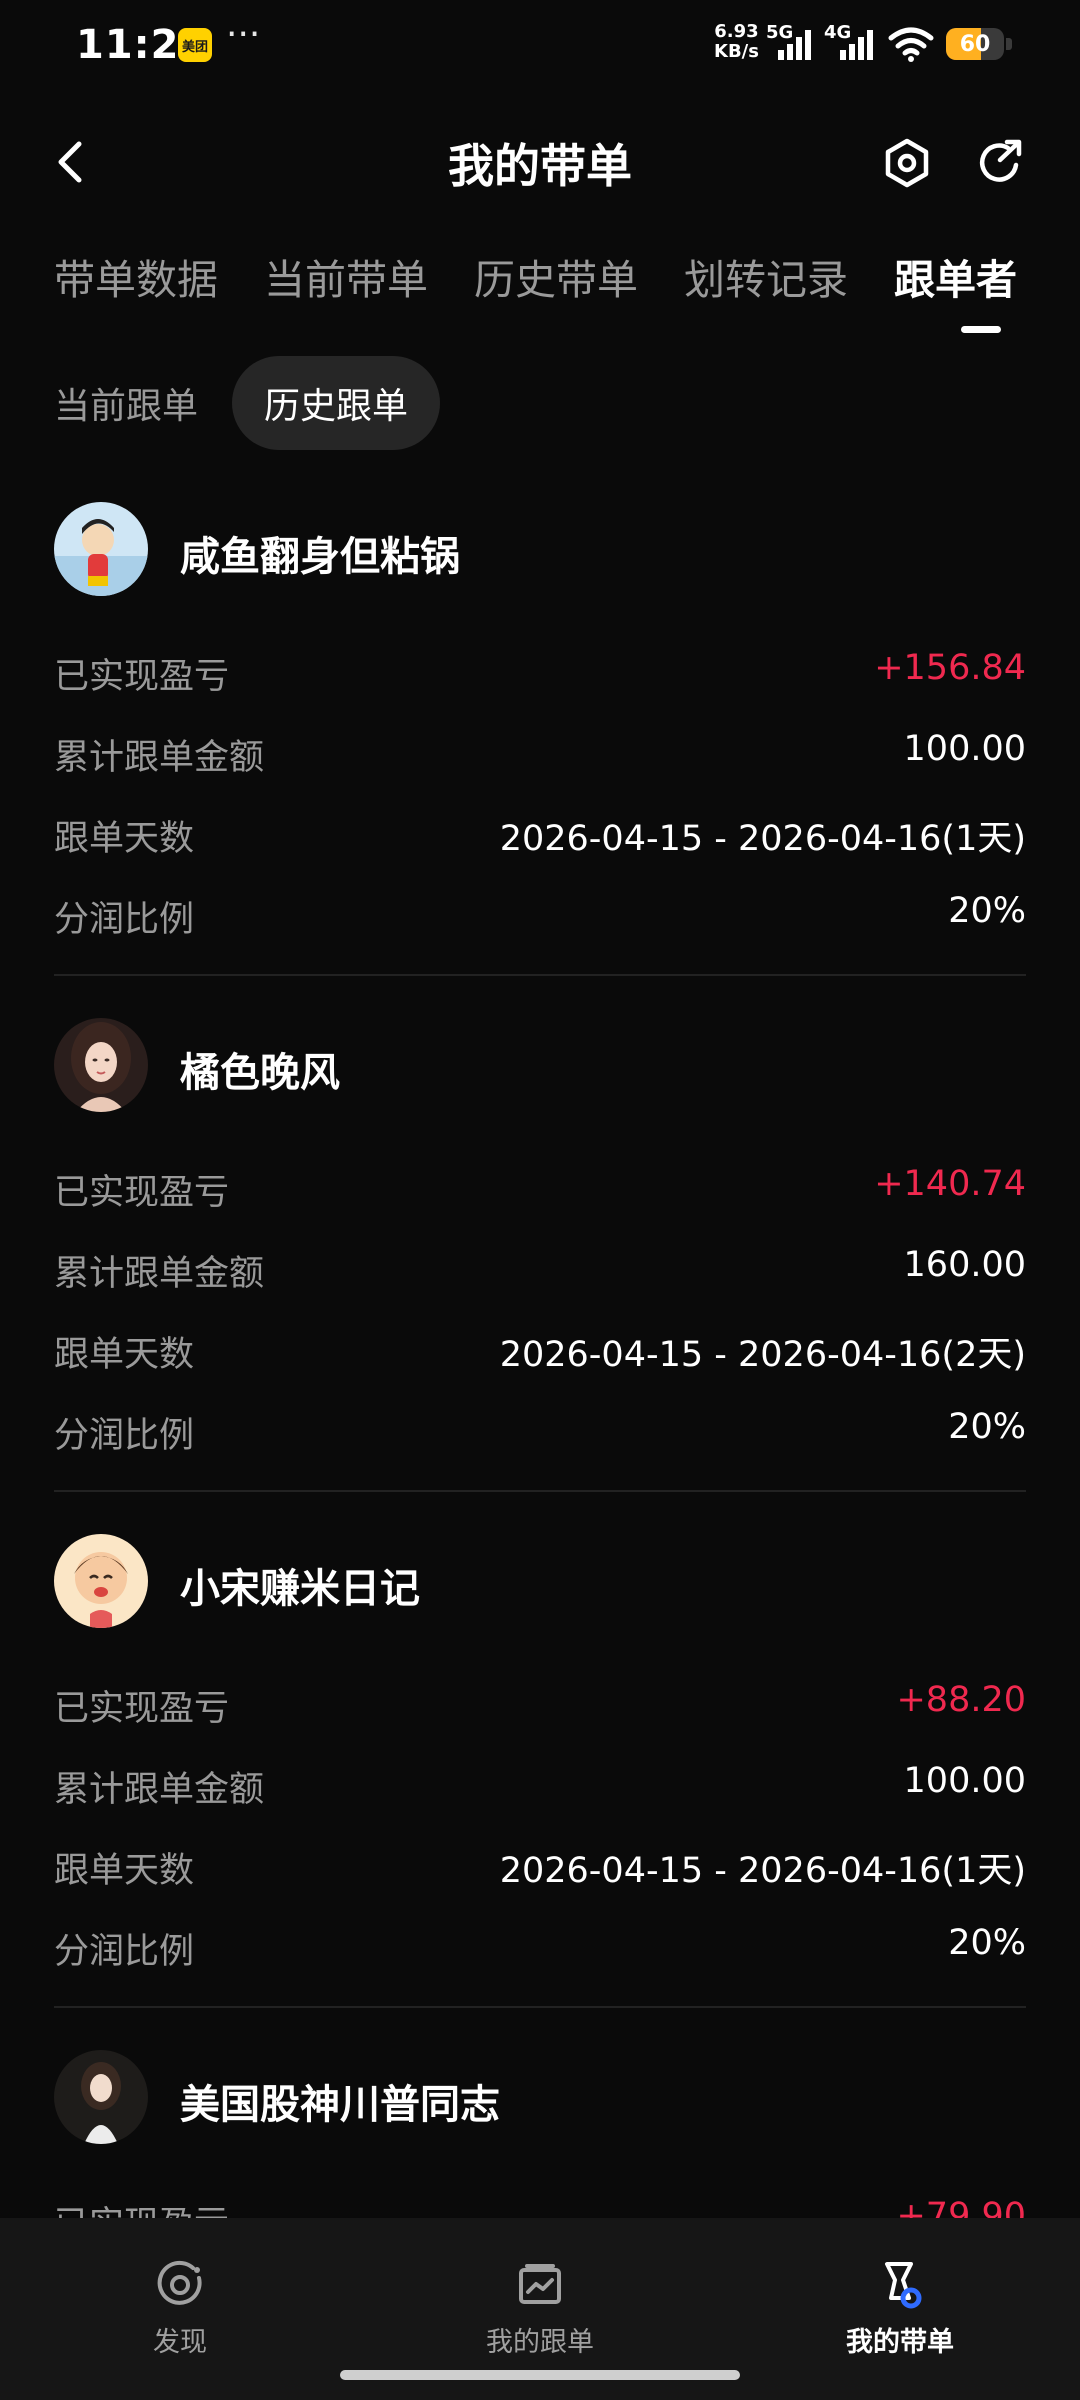 Image resolution: width=1080 pixels, height=2400 pixels. I want to click on nav-my-lead: 我的带单, so click(900, 2308).